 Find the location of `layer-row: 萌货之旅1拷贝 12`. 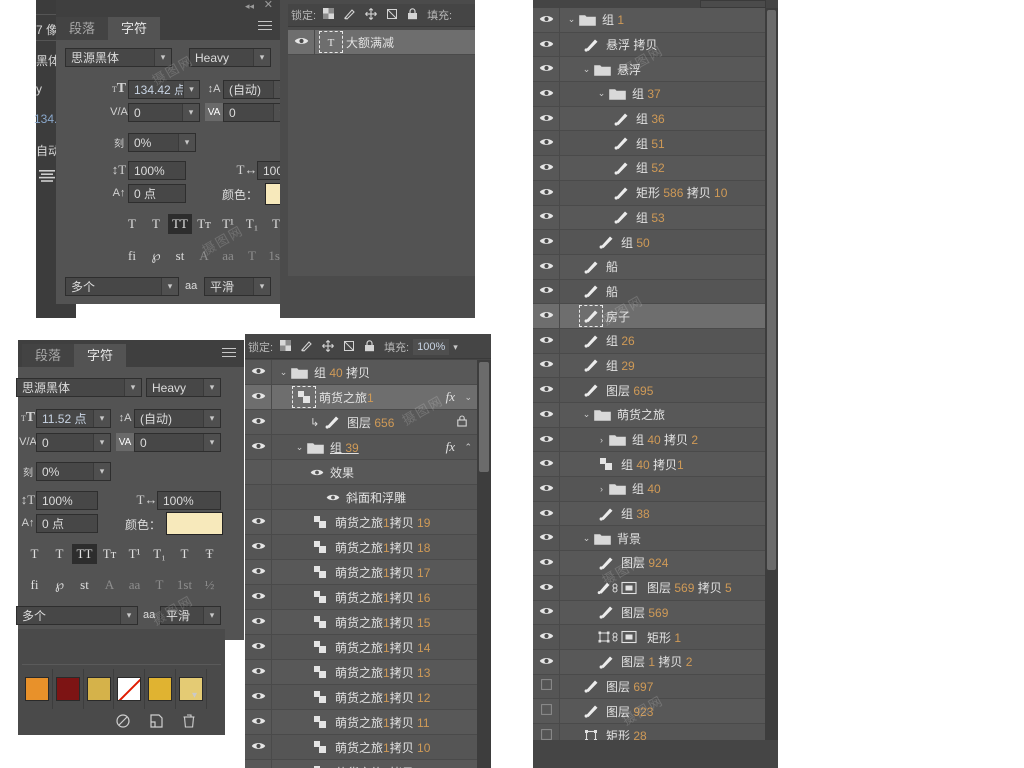

layer-row: 萌货之旅1拷贝 12 is located at coordinates (361, 697).